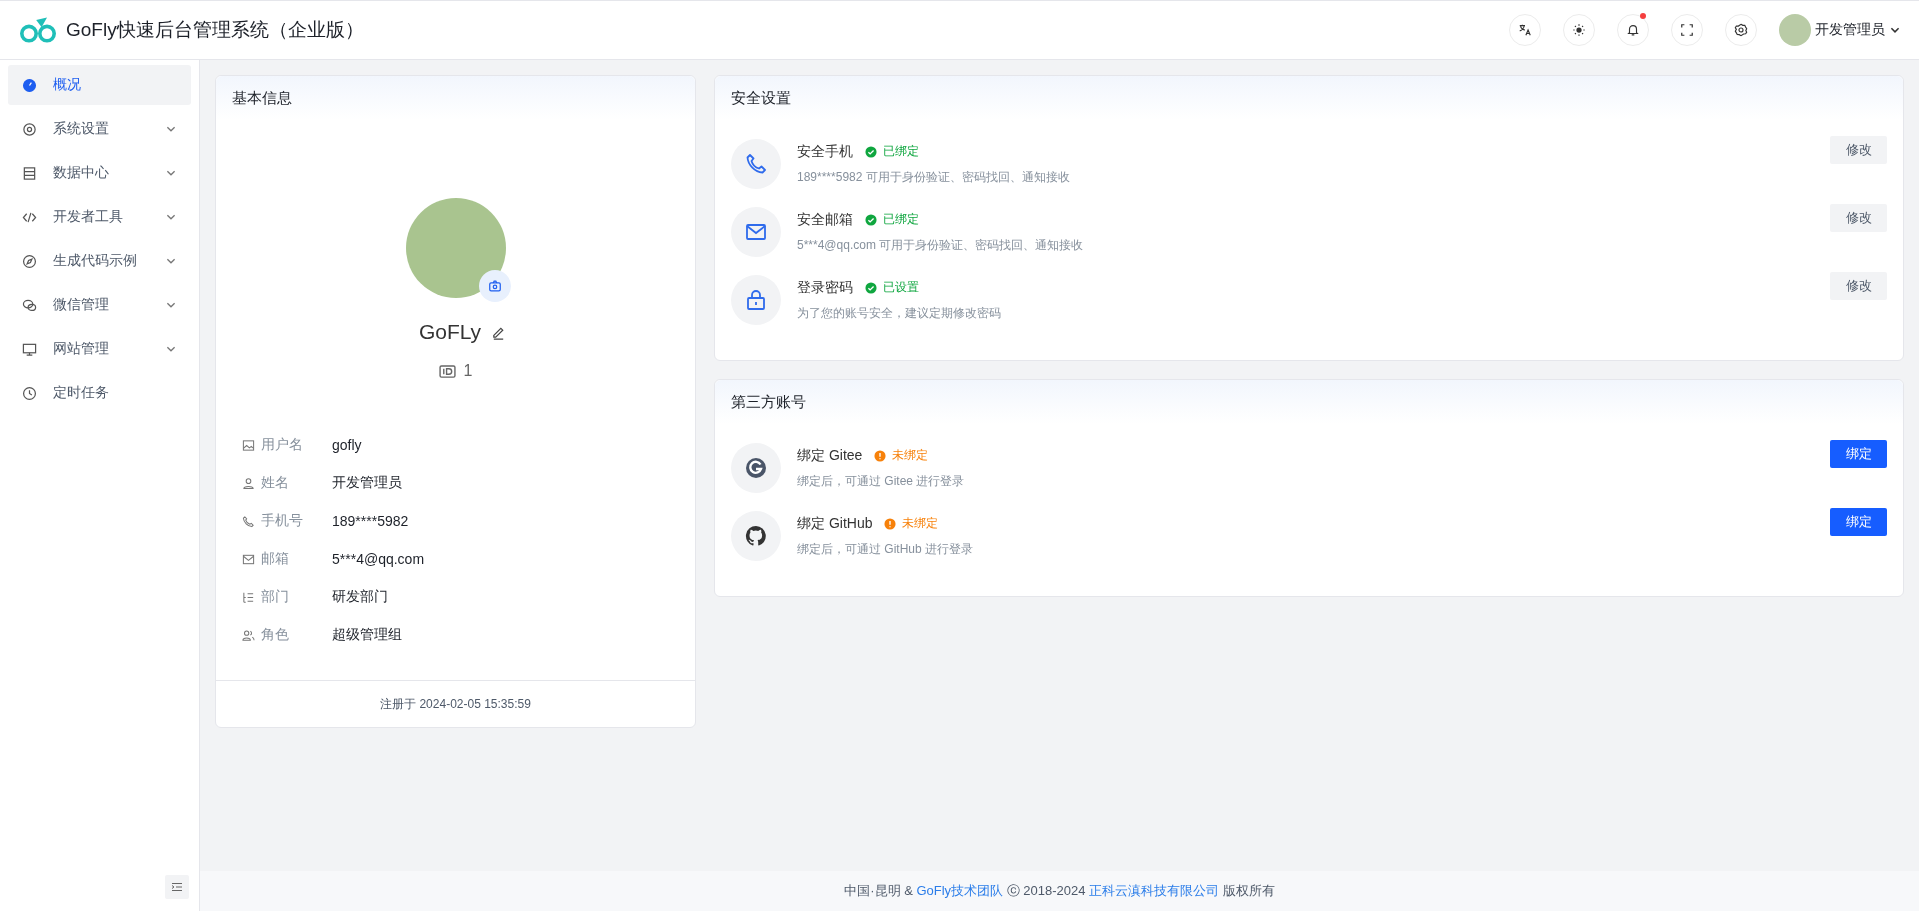 This screenshot has height=911, width=1919. What do you see at coordinates (38, 30) in the screenshot?
I see `logo-icon` at bounding box center [38, 30].